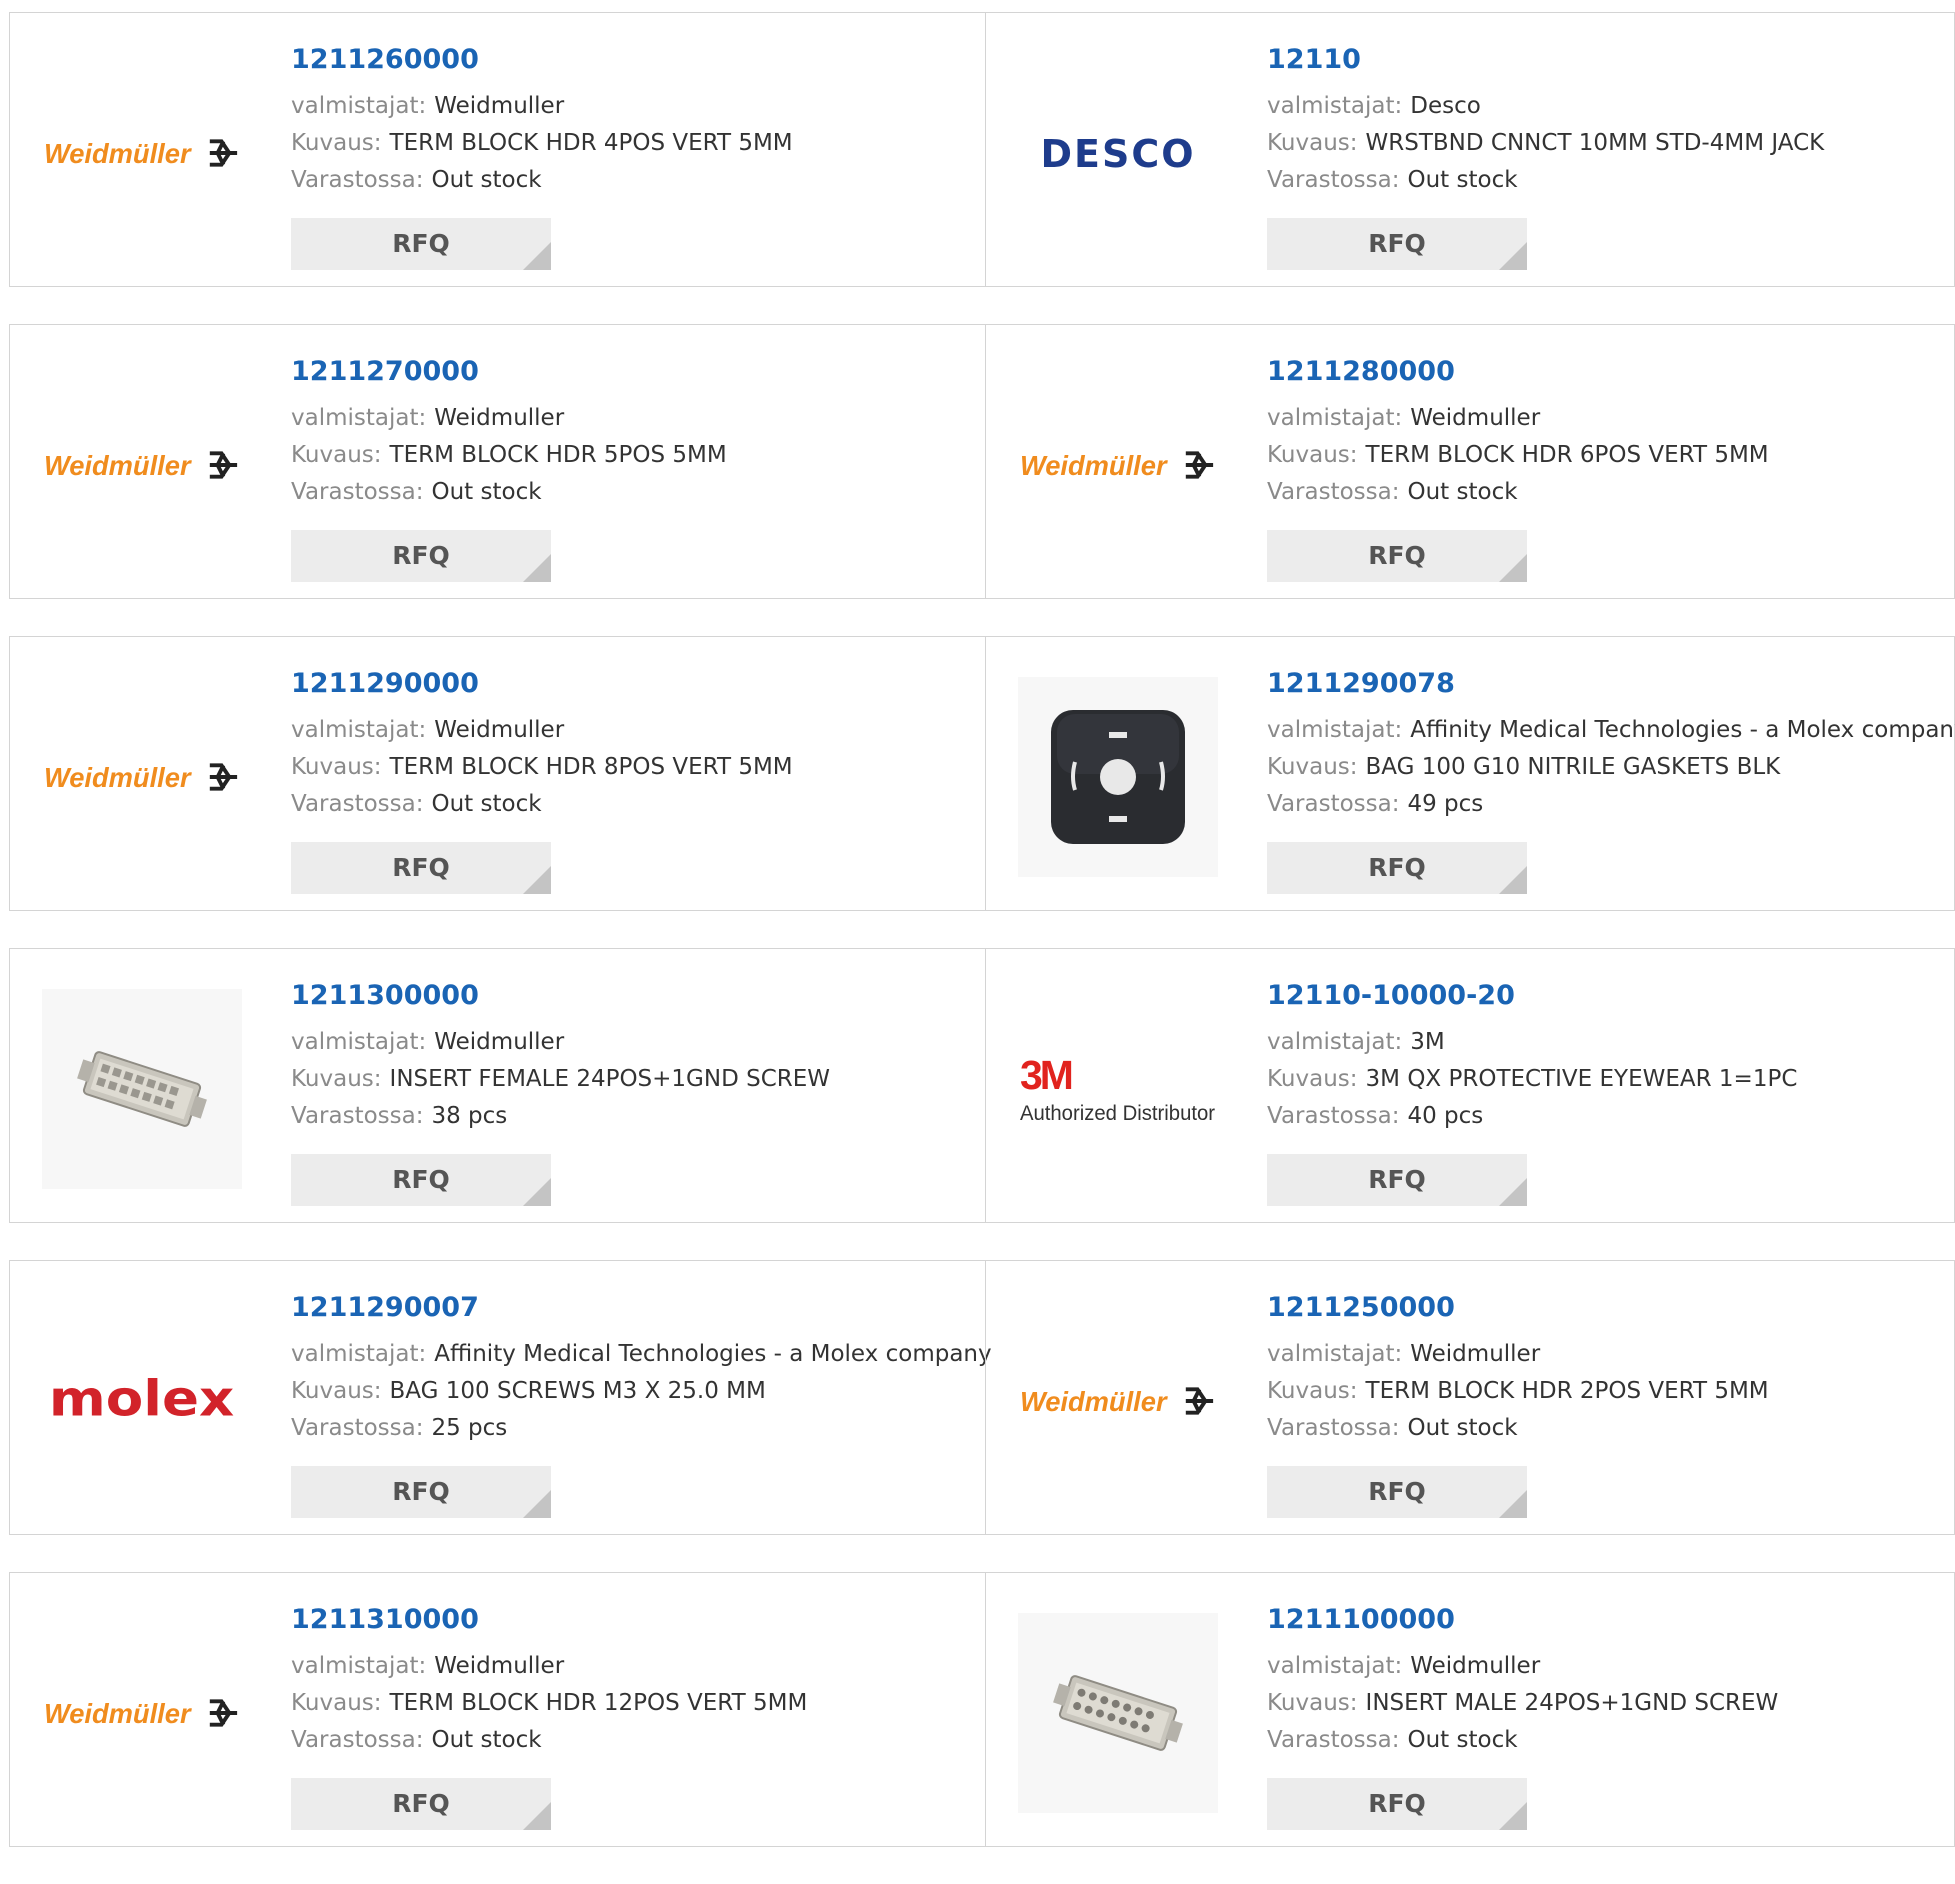 The image size is (1955, 1884). I want to click on part-number-link: 1211290000, so click(542, 684).